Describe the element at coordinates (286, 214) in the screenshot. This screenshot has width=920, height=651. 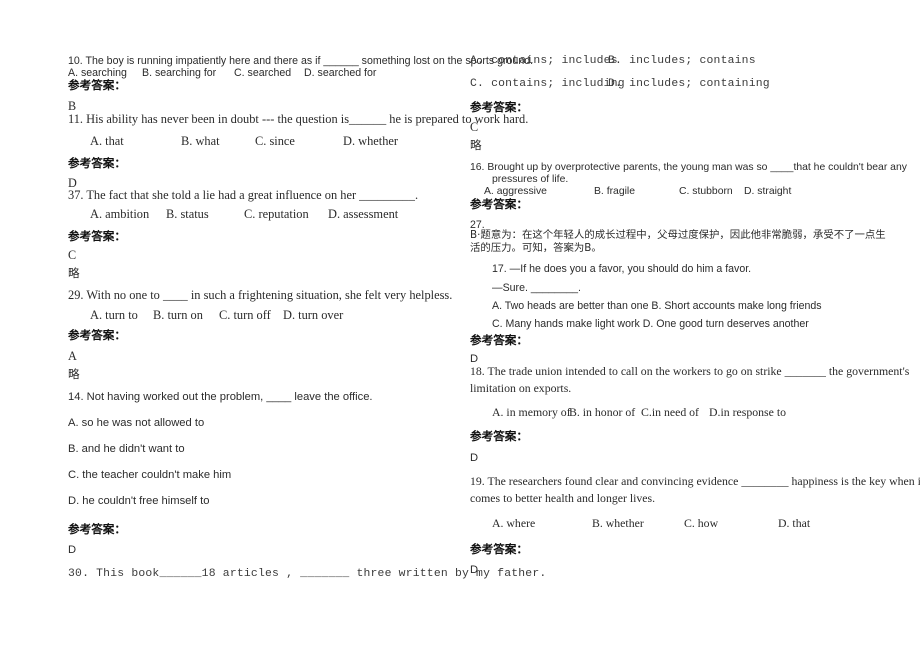
I see `option-c: C. reputation` at that location.